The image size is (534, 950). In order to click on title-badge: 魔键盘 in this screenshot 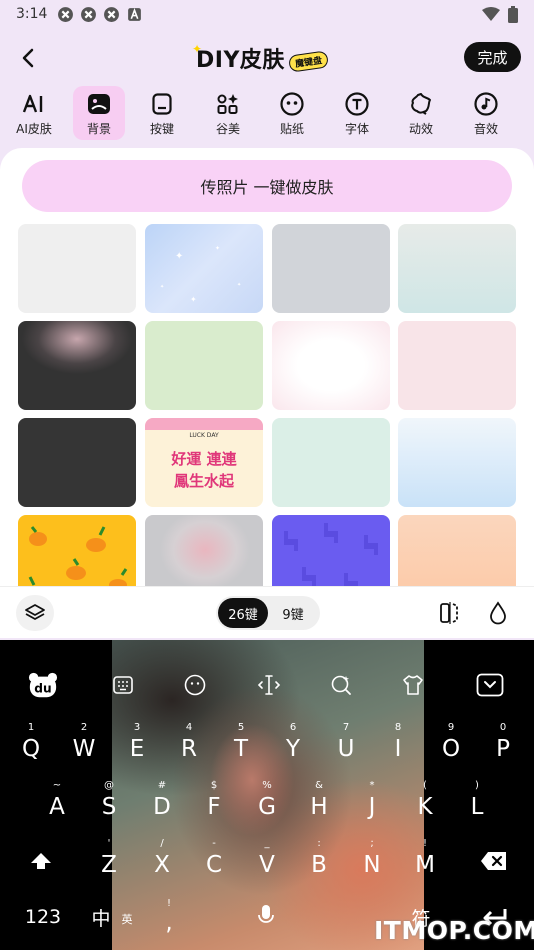, I will do `click(308, 61)`.